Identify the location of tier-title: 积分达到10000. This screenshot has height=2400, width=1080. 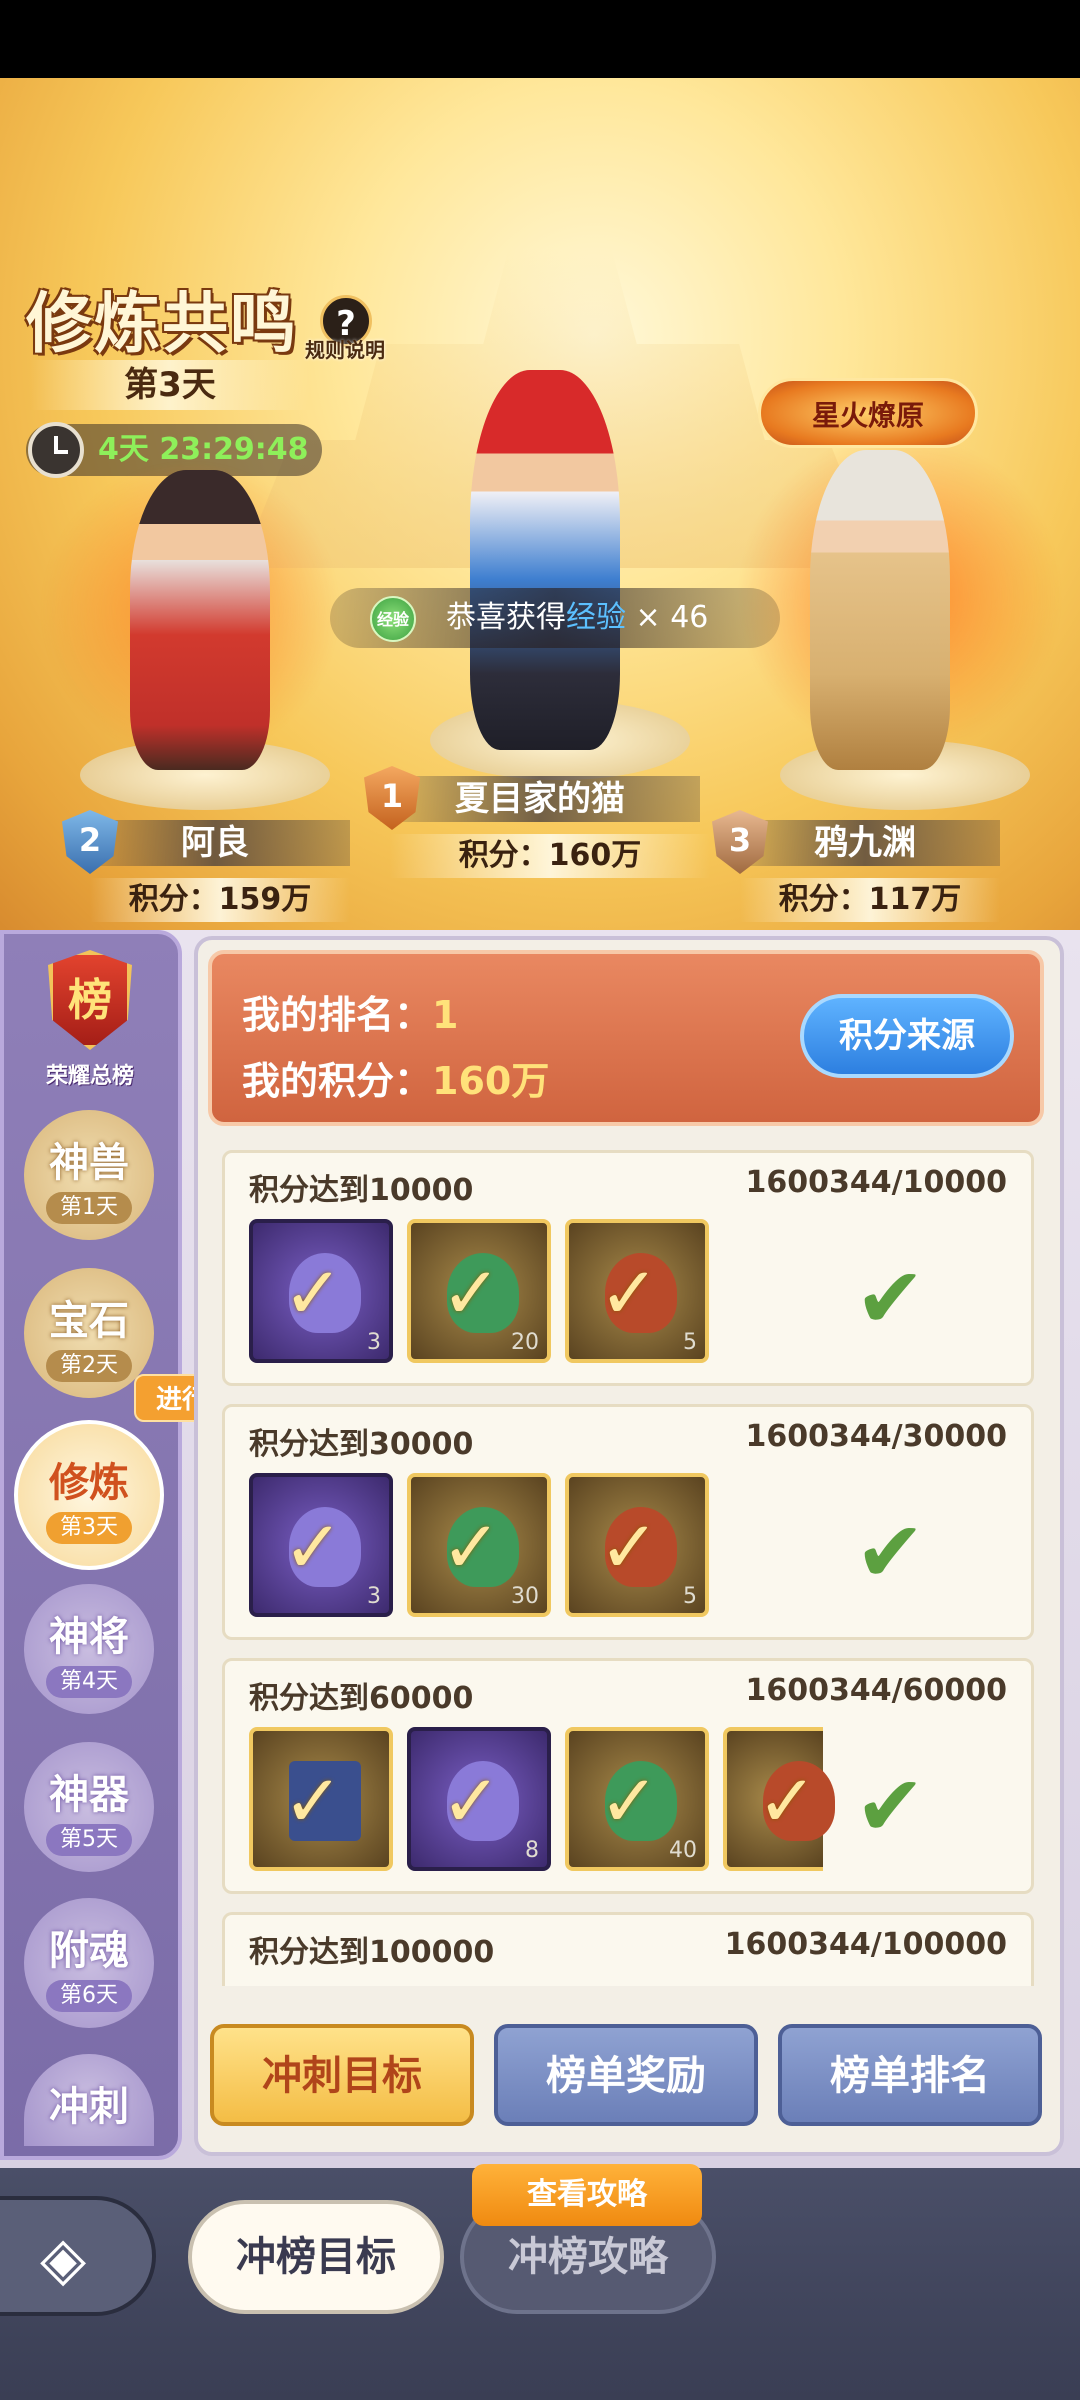
(361, 1190).